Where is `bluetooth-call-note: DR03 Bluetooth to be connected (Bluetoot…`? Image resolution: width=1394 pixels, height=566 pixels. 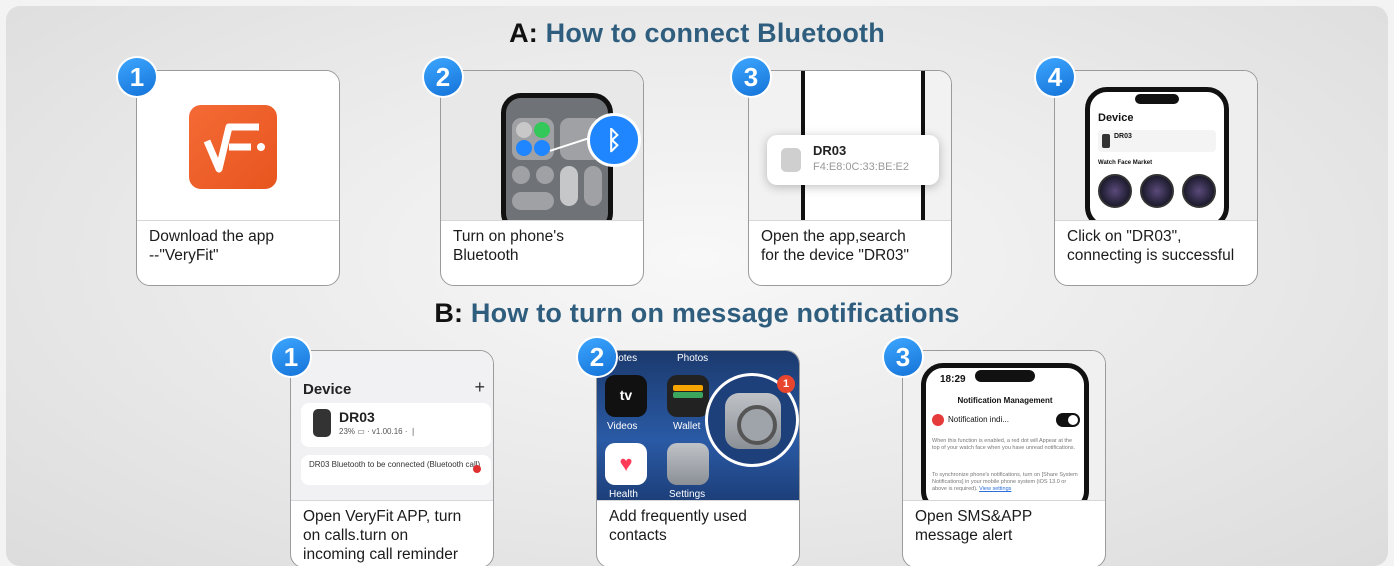 bluetooth-call-note: DR03 Bluetooth to be connected (Bluetoot… is located at coordinates (396, 470).